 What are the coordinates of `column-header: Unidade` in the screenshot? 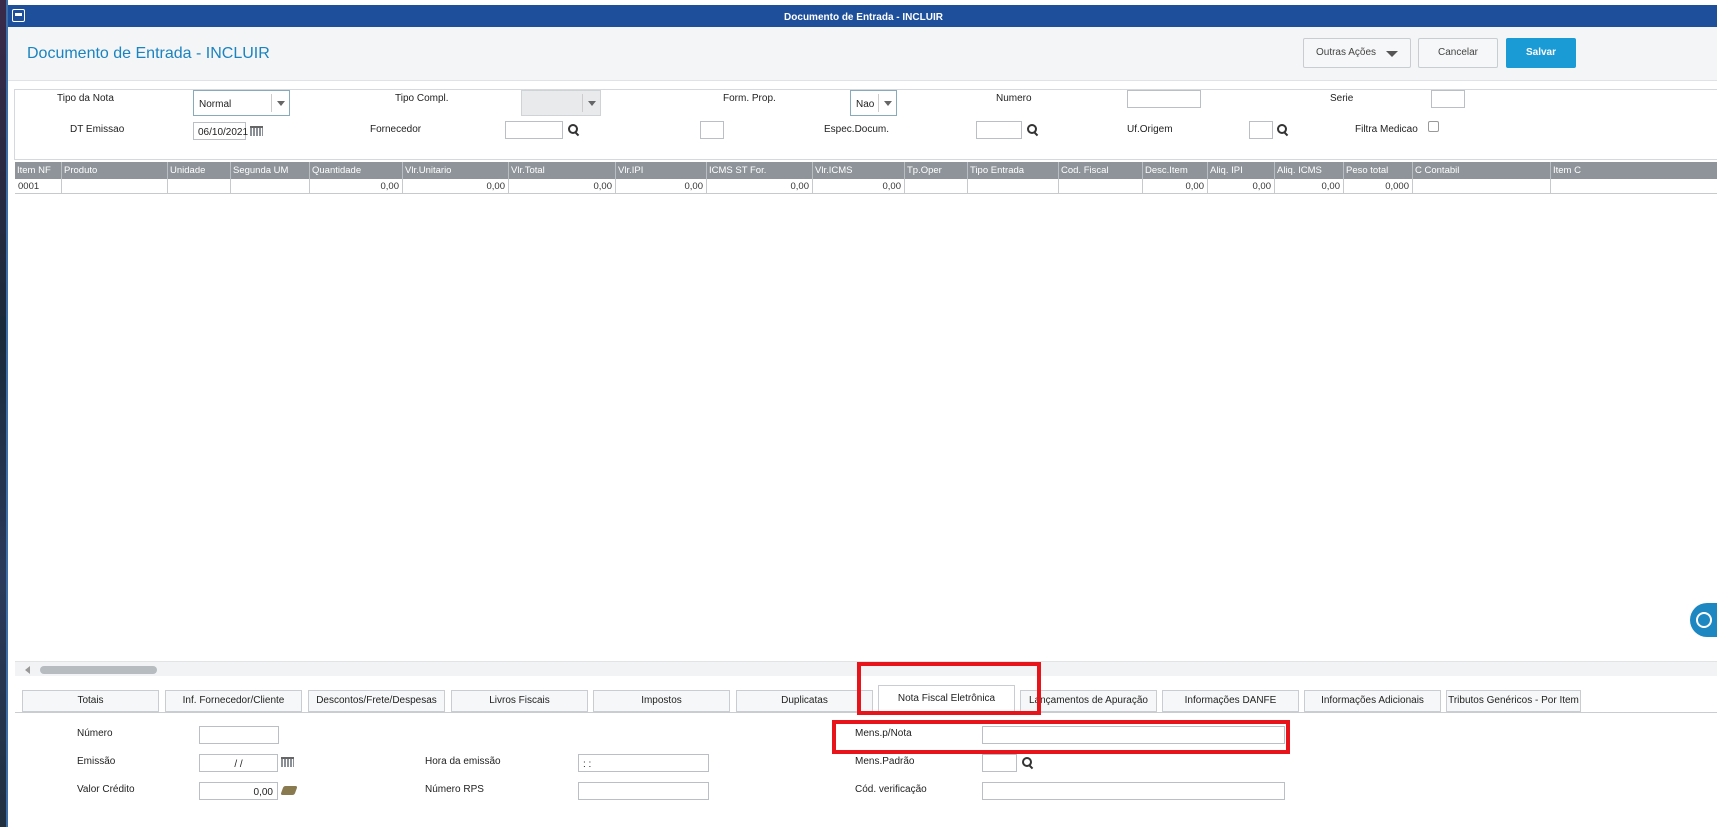 It's located at (199, 170).